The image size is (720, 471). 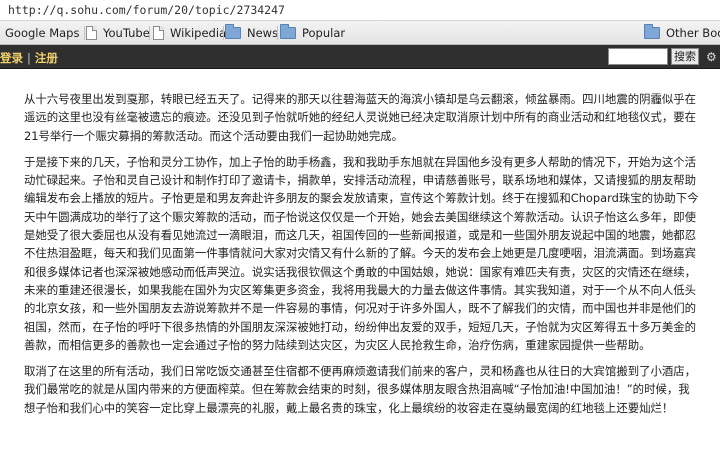 I want to click on address-bar: http://q.sohu.com/forum/20/topic/2734247, so click(x=360, y=10).